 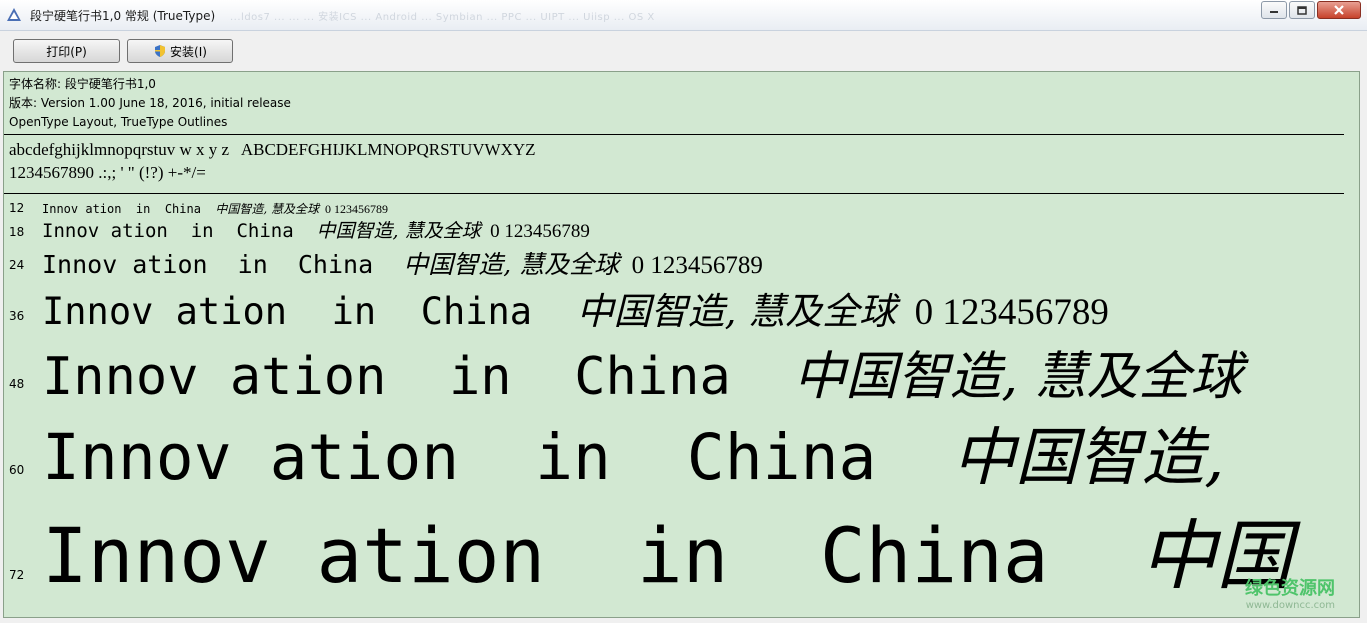 I want to click on minimize-button, so click(x=1274, y=10).